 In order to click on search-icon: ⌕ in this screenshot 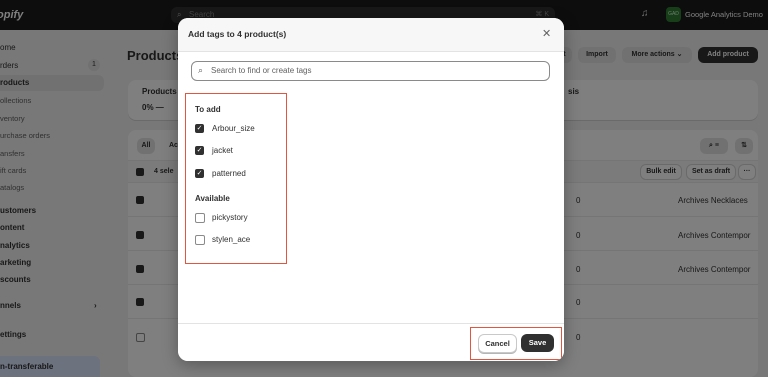, I will do `click(201, 70)`.